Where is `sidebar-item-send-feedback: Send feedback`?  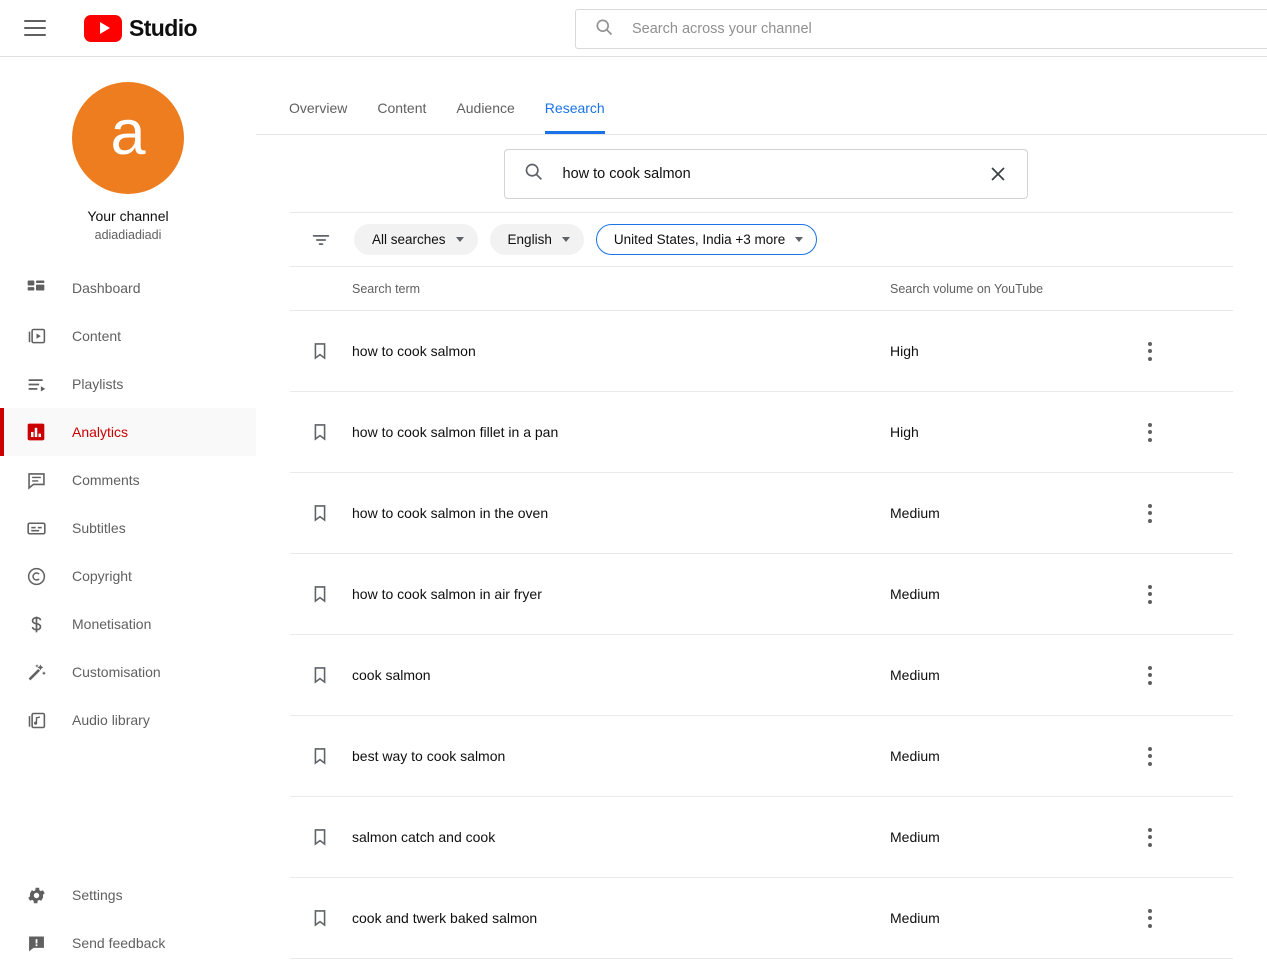
sidebar-item-send-feedback: Send feedback is located at coordinates (128, 943).